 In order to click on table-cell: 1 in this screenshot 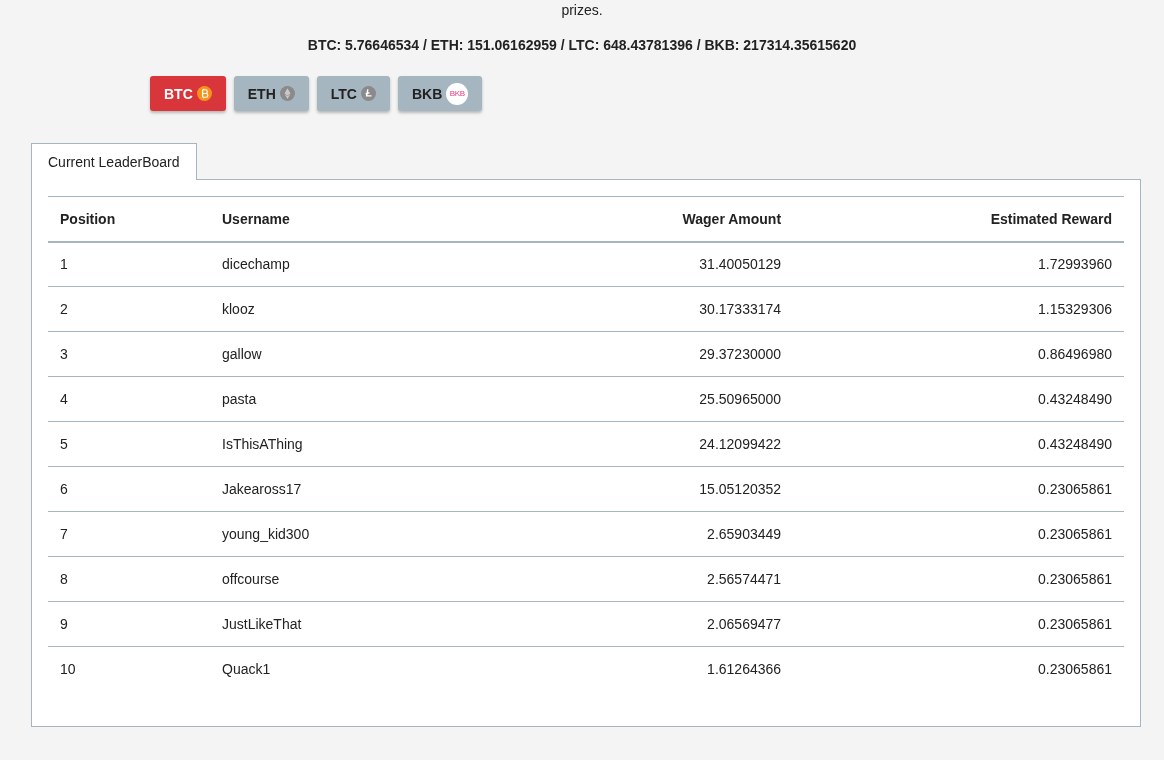, I will do `click(129, 264)`.